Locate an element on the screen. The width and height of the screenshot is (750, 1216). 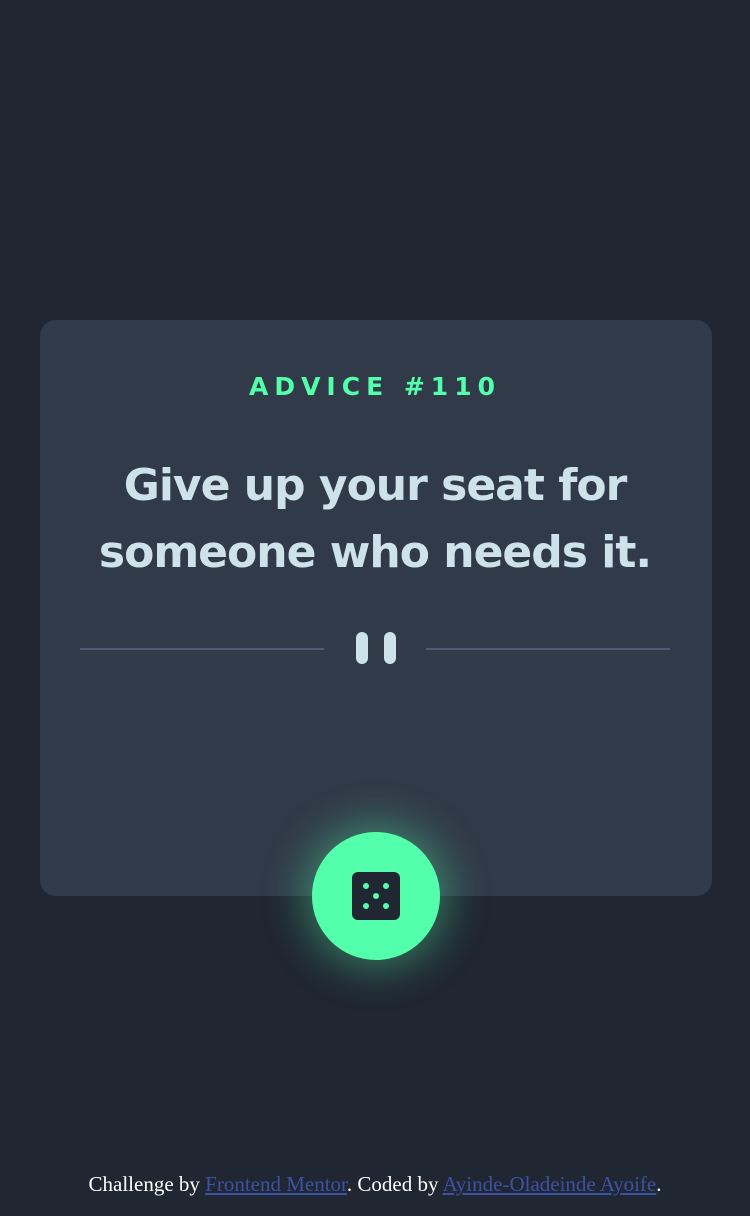
divider-line-right is located at coordinates (548, 649).